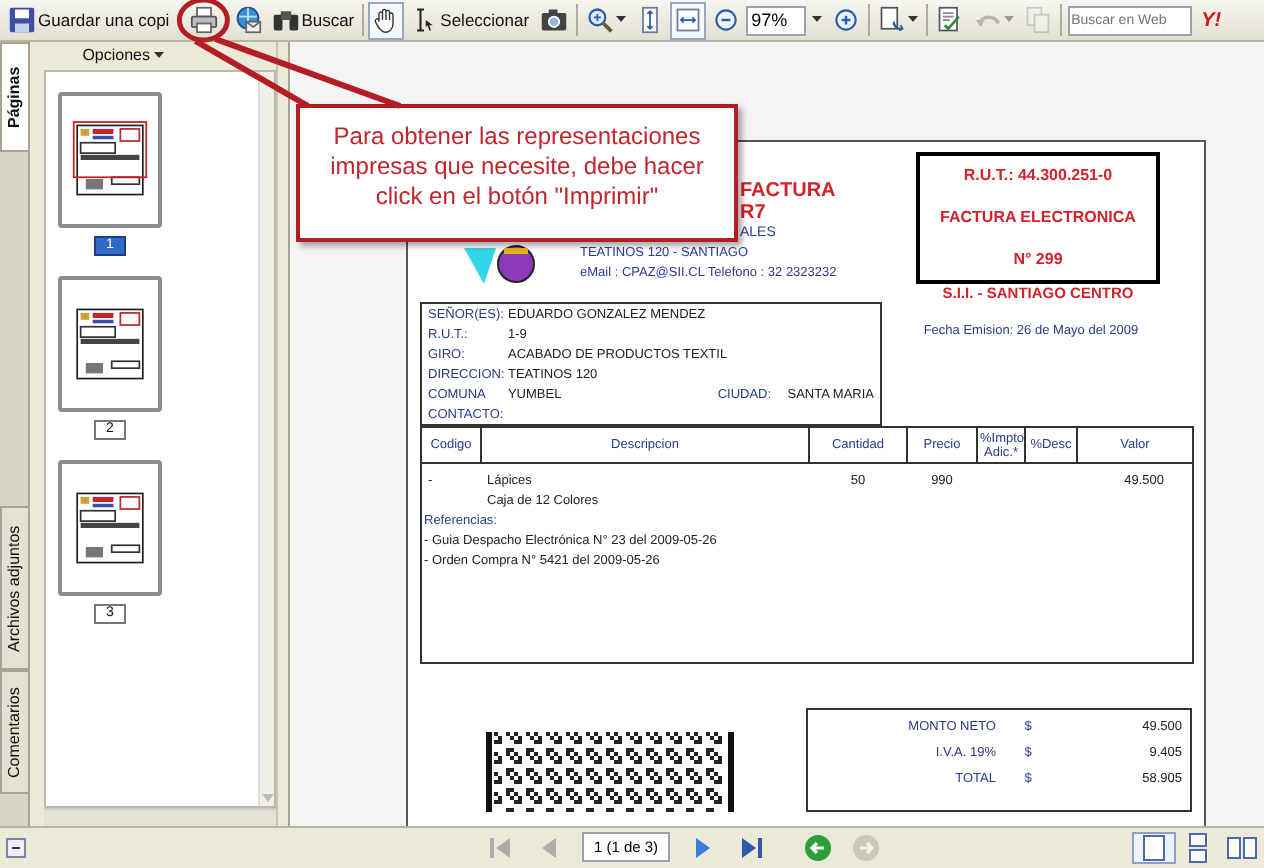  What do you see at coordinates (159, 56) in the screenshot?
I see `caret-icon` at bounding box center [159, 56].